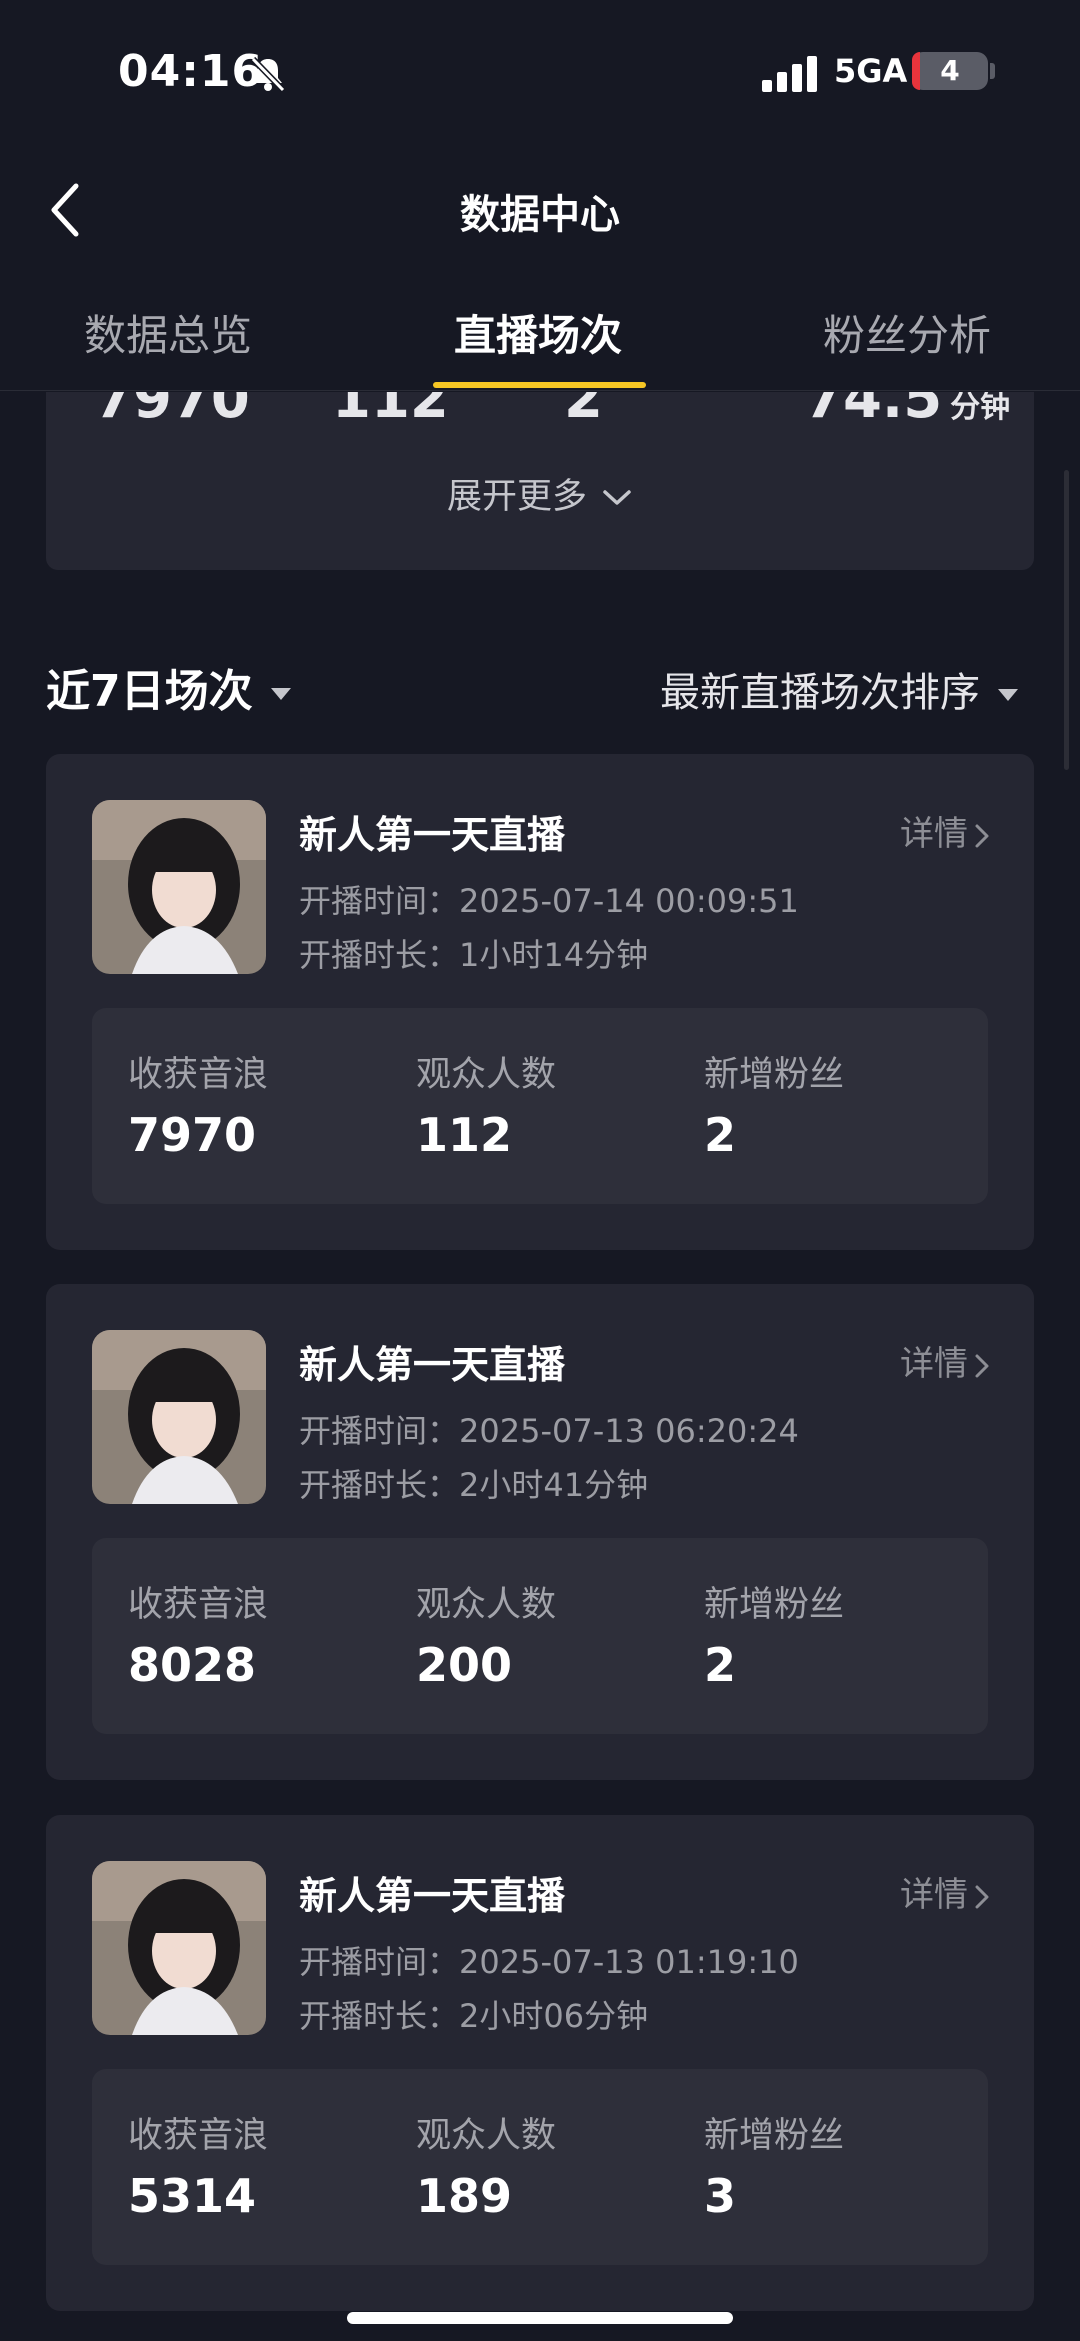 The image size is (1080, 2341). Describe the element at coordinates (268, 74) in the screenshot. I see `bell-muted-icon` at that location.